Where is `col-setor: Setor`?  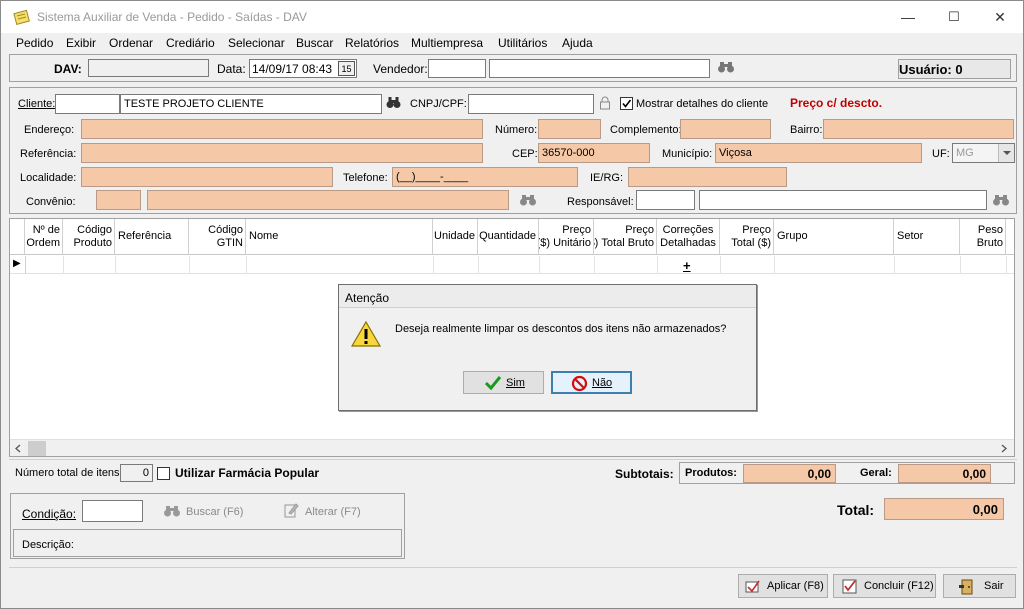
col-setor: Setor is located at coordinates (927, 237).